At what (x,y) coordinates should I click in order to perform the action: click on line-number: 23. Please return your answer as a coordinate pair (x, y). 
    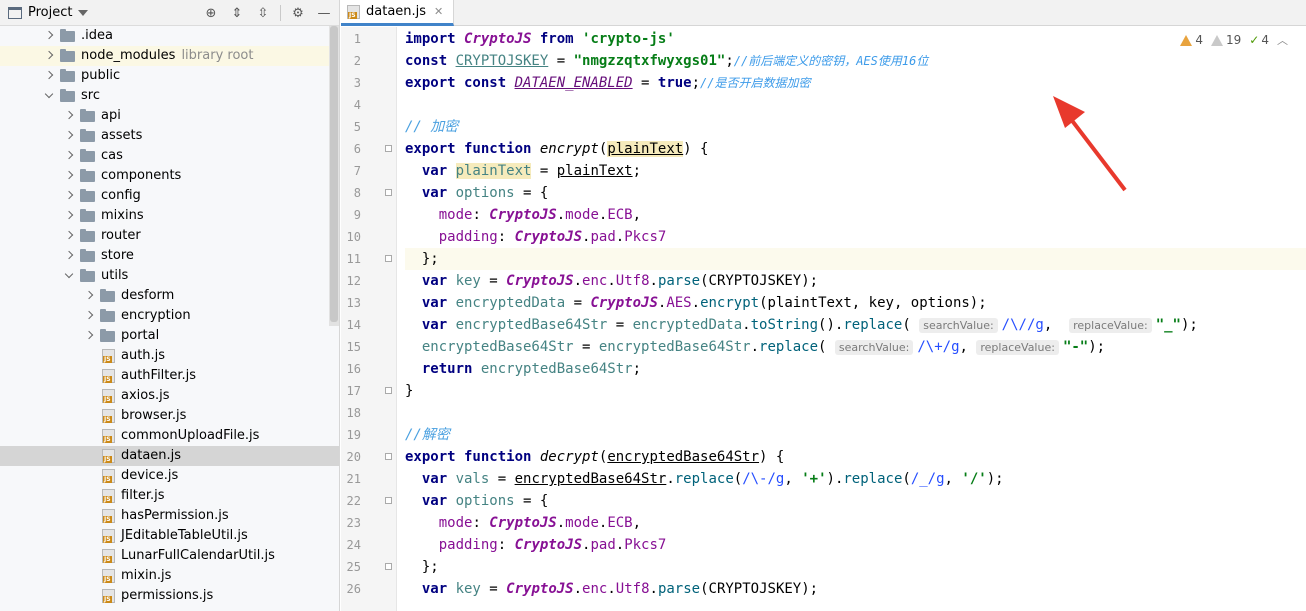
    Looking at the image, I should click on (351, 523).